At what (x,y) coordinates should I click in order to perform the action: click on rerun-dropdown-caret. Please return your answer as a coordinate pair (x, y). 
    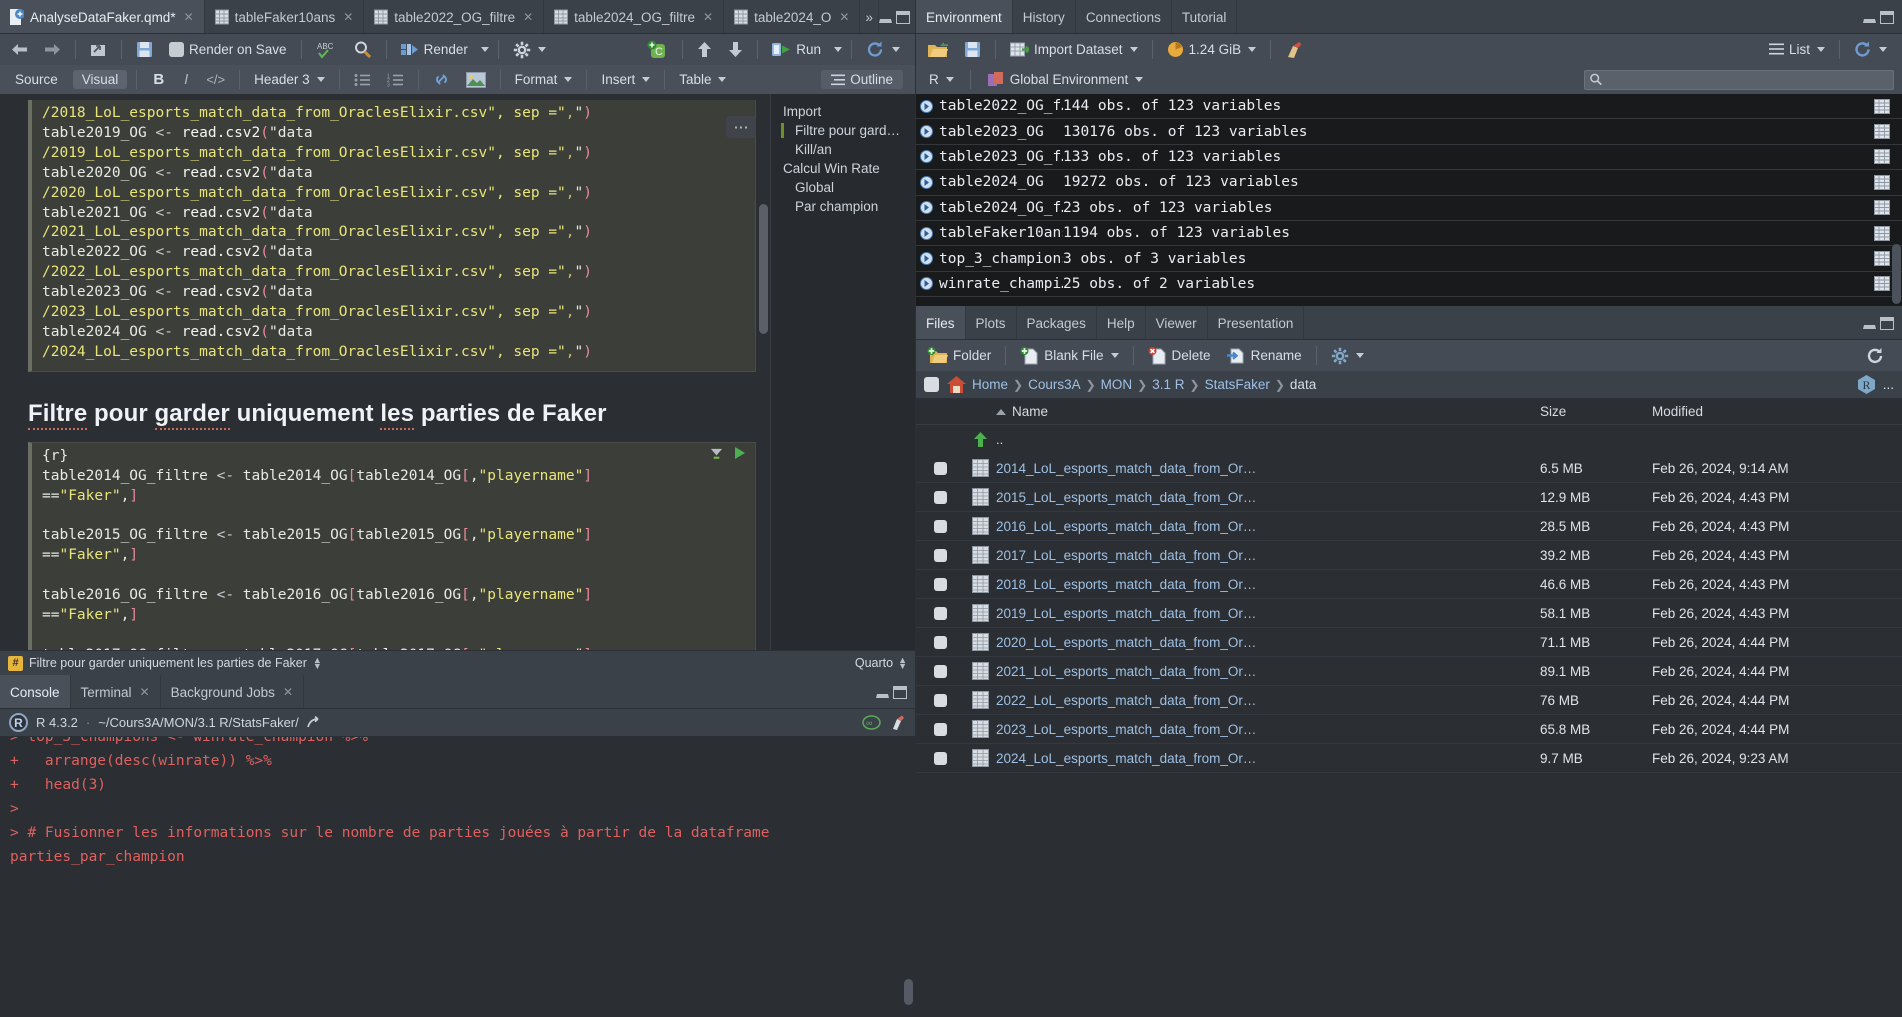
    Looking at the image, I should click on (896, 49).